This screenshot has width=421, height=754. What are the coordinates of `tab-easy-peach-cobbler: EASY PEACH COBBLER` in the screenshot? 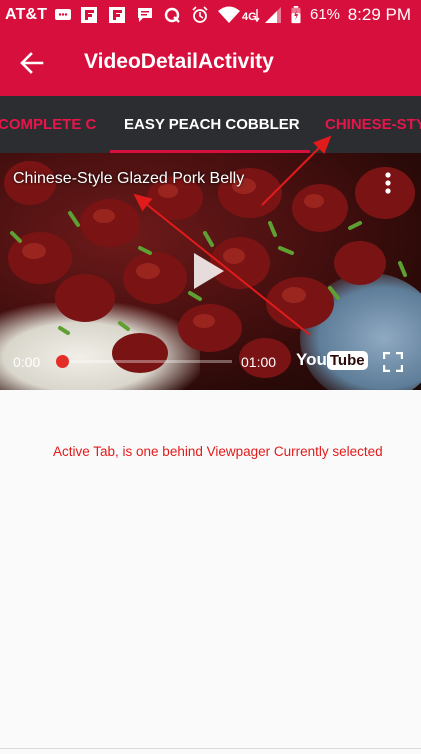 It's located at (212, 124).